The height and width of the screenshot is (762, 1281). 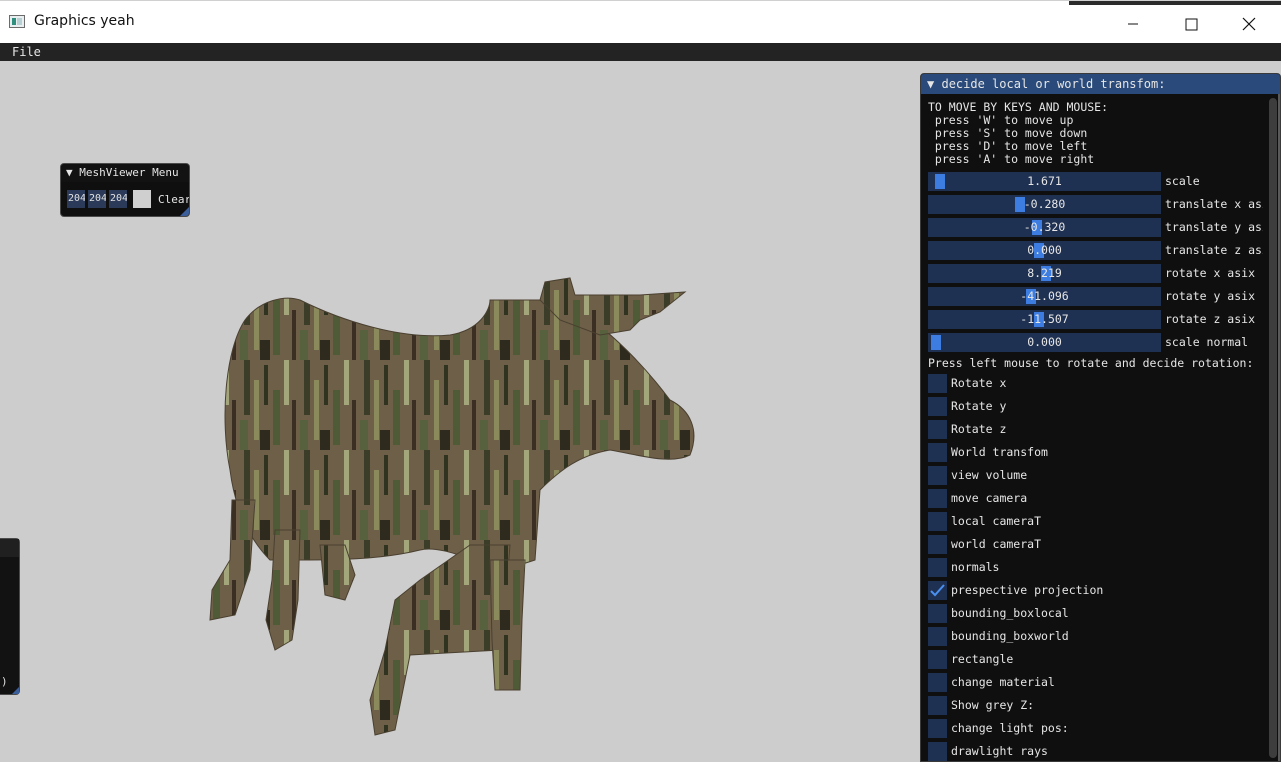 I want to click on clear-color-swatch, so click(x=142, y=199).